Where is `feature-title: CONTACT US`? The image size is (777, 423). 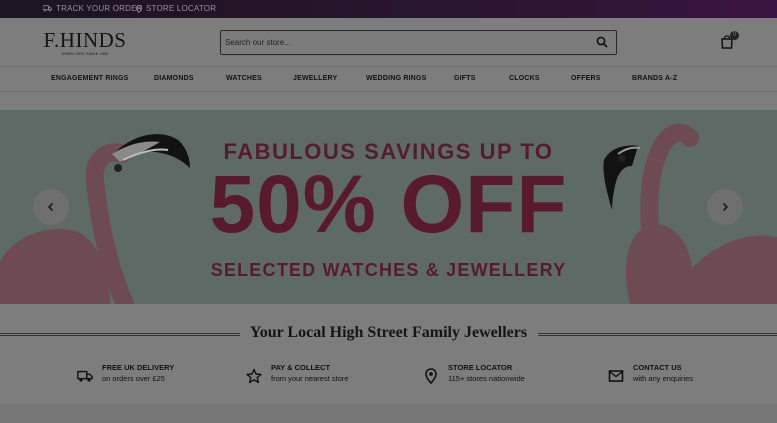 feature-title: CONTACT US is located at coordinates (657, 367).